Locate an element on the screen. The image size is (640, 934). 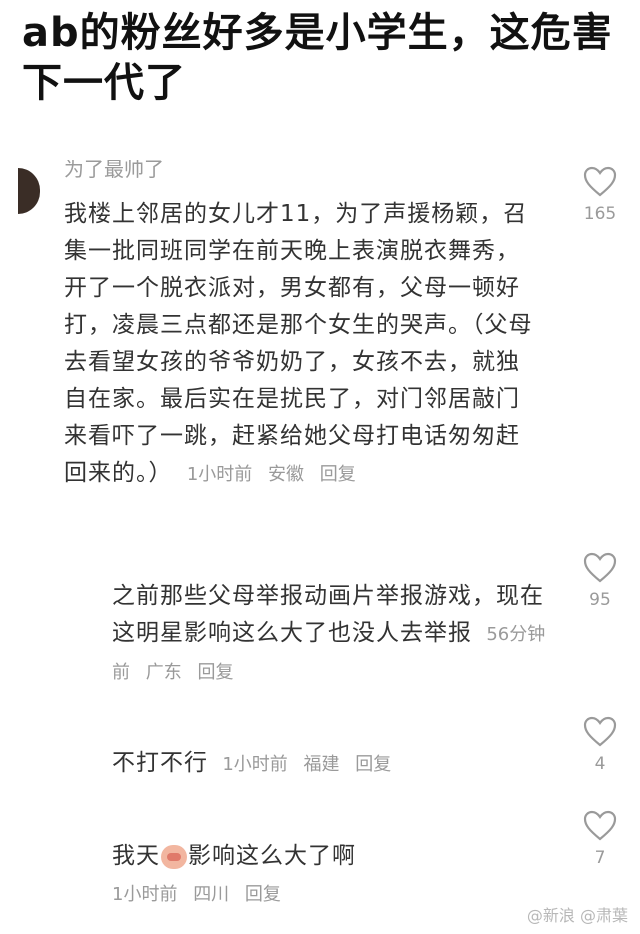
comment-location: 安徽 is located at coordinates (286, 474).